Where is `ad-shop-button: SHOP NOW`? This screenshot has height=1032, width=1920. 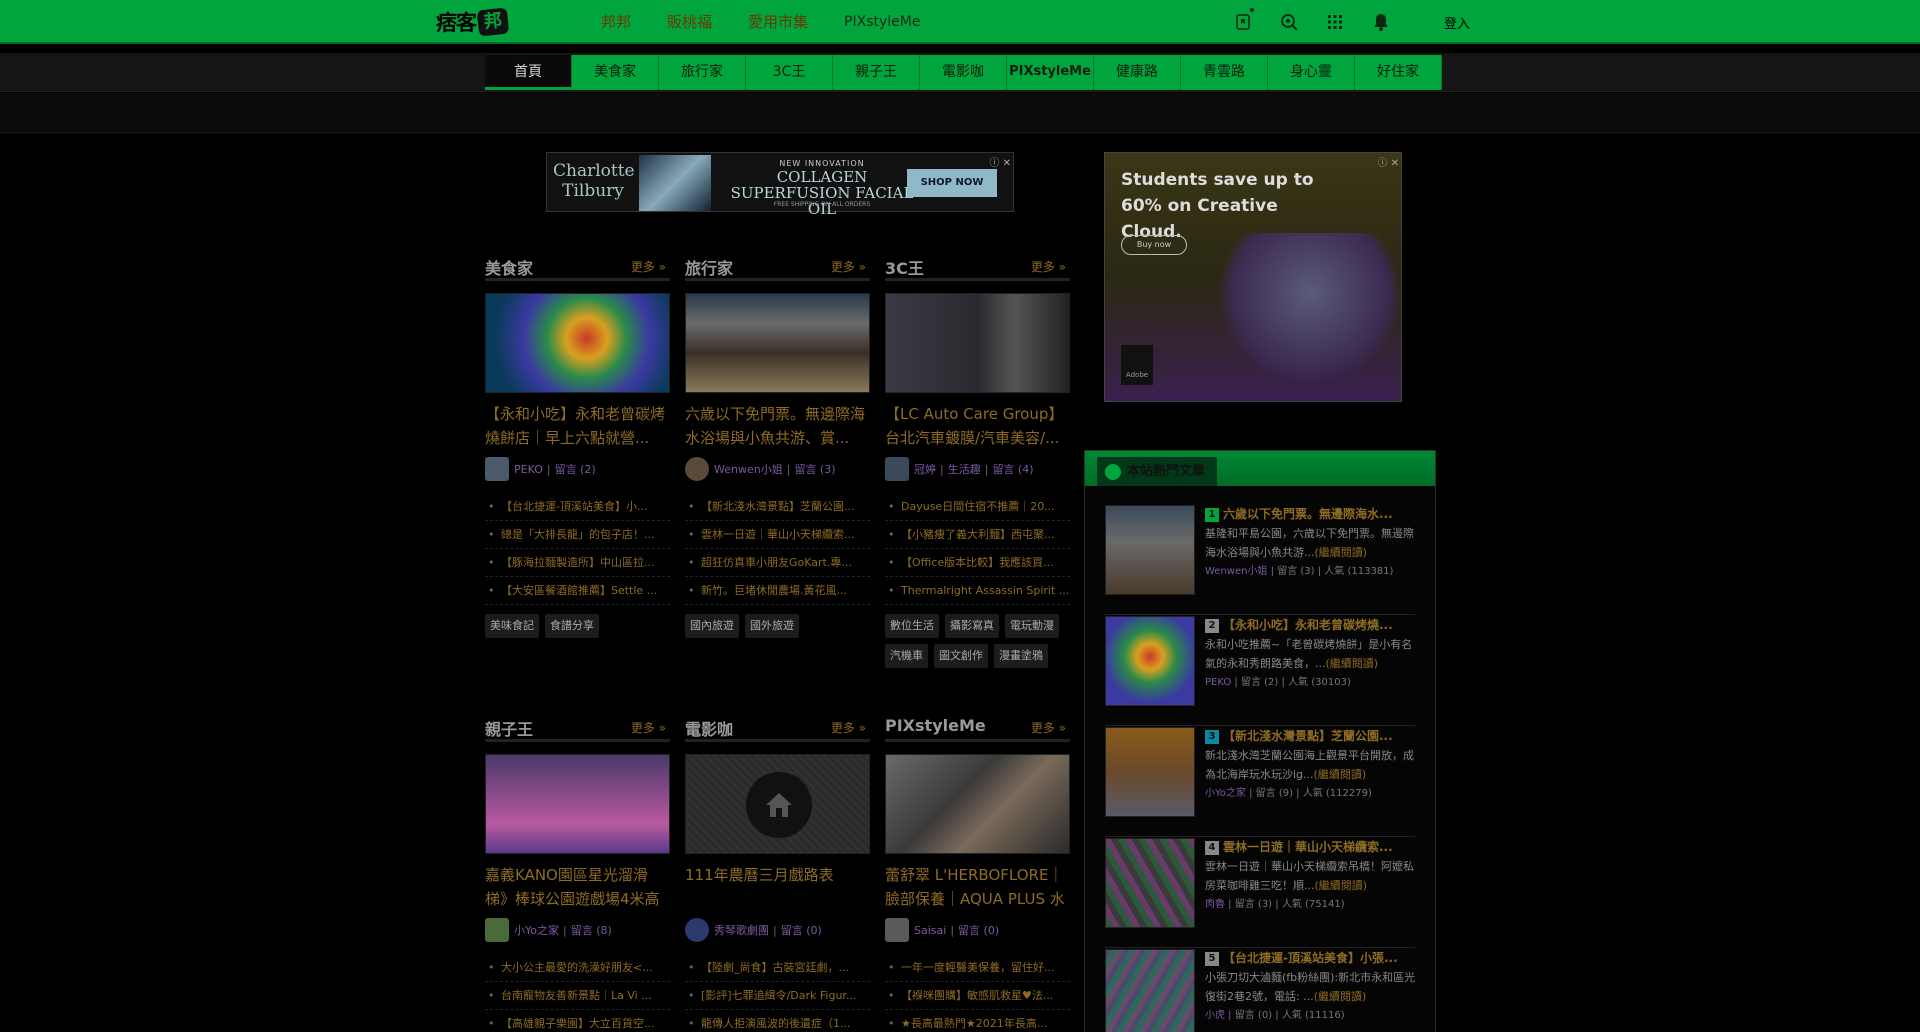 ad-shop-button: SHOP NOW is located at coordinates (952, 183).